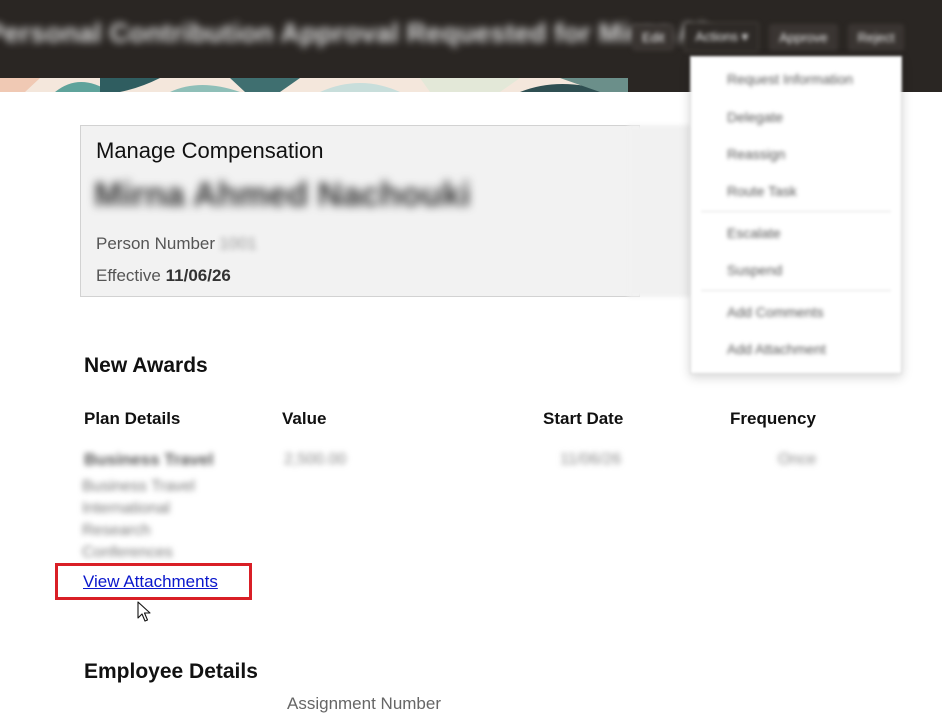  I want to click on column-plan-details: Plan Details, so click(132, 418).